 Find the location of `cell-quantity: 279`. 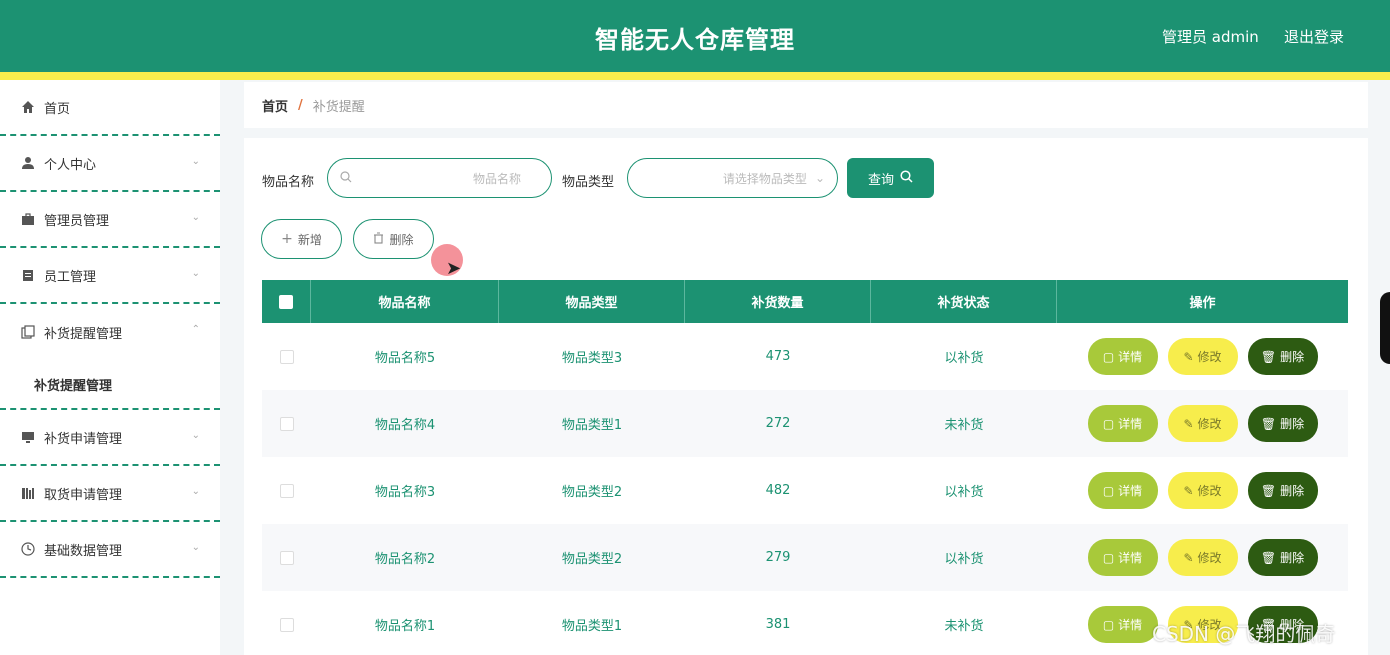

cell-quantity: 279 is located at coordinates (778, 557).